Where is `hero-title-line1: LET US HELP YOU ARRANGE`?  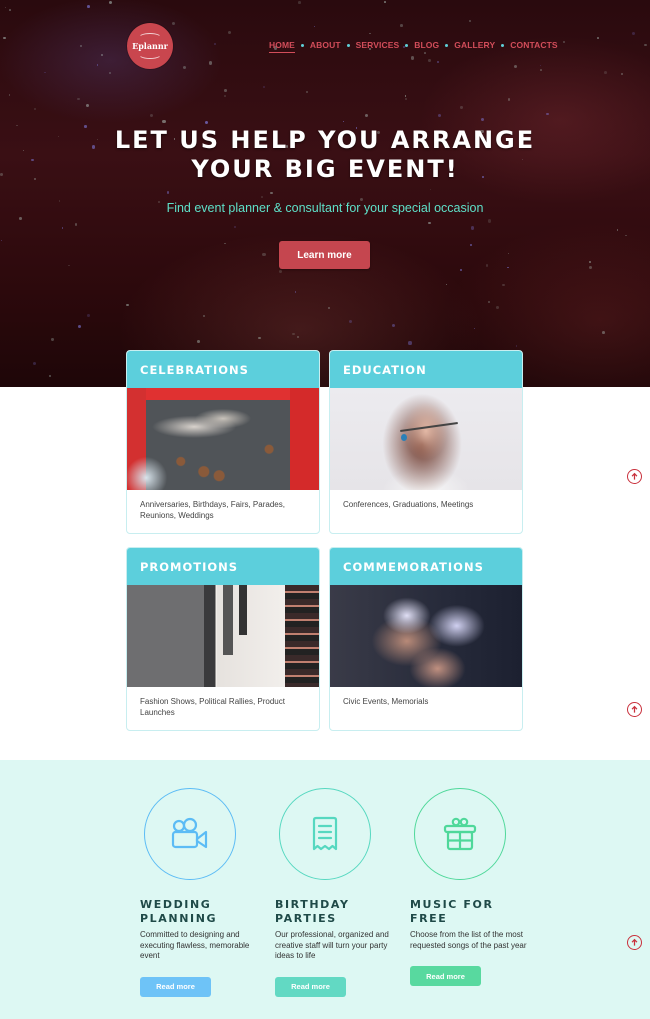
hero-title-line1: LET US HELP YOU ARRANGE is located at coordinates (325, 140).